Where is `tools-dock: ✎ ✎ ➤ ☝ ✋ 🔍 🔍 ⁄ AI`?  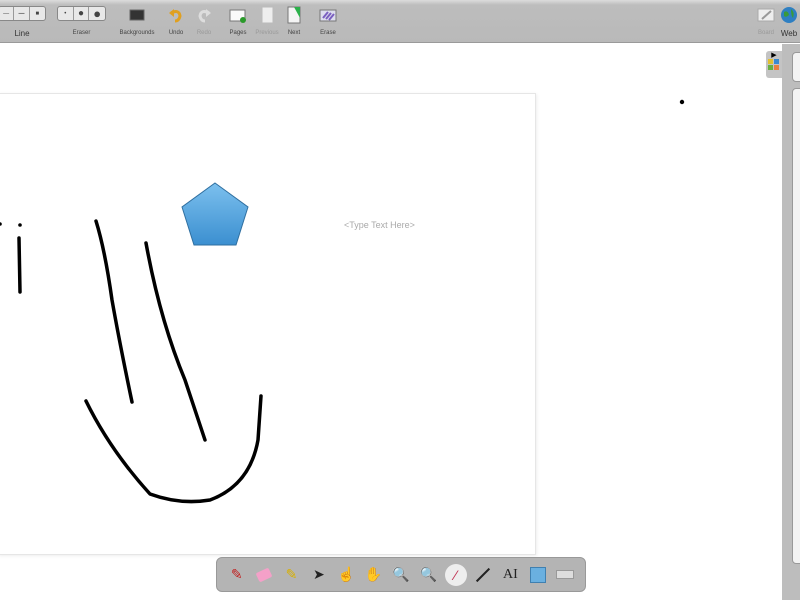
tools-dock: ✎ ✎ ➤ ☝ ✋ 🔍 🔍 ⁄ AI is located at coordinates (401, 574).